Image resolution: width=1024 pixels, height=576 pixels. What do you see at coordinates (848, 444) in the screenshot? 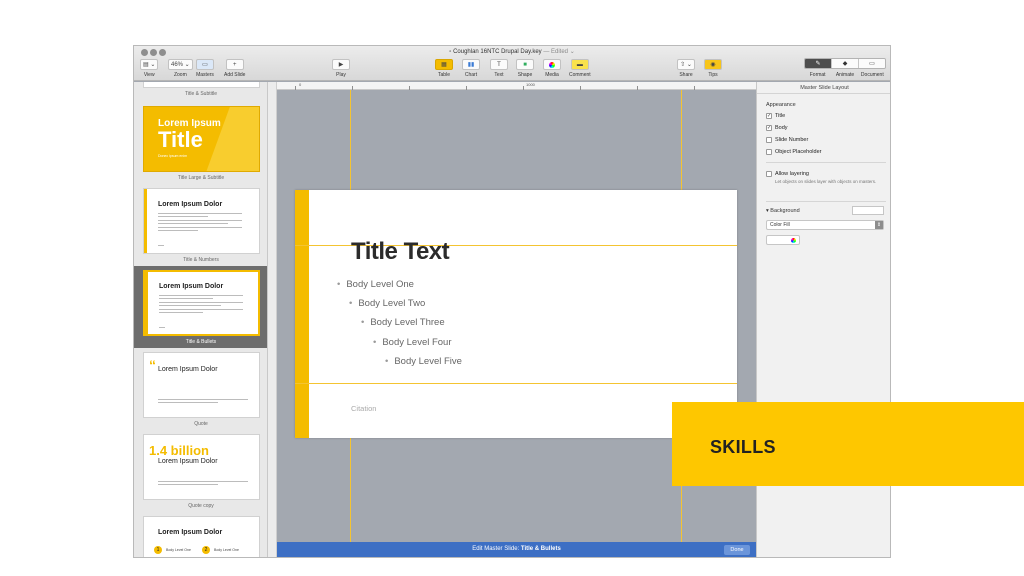
I see `skills-banner: SKILLS` at bounding box center [848, 444].